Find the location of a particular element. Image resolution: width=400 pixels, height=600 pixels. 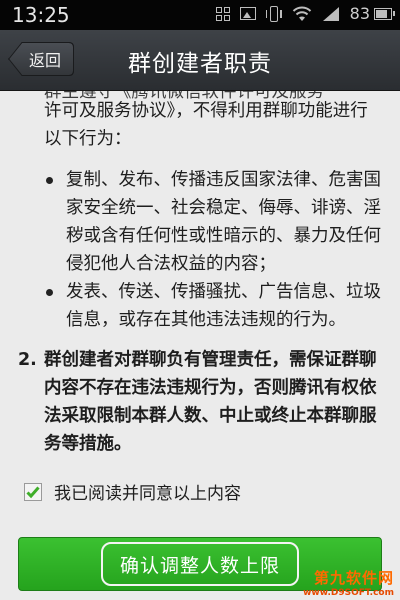

grid-icon is located at coordinates (222, 13).